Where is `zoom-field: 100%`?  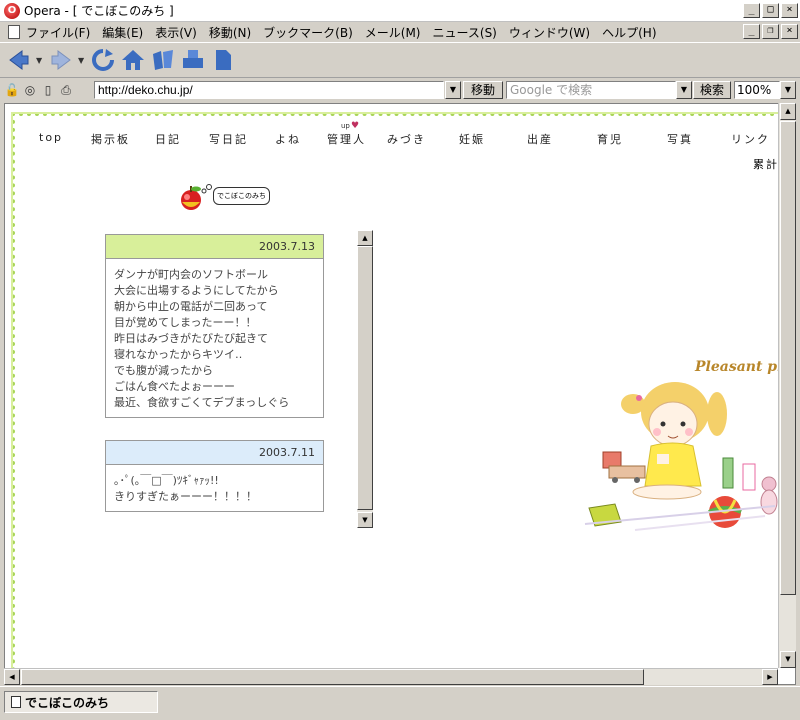
zoom-field: 100% is located at coordinates (757, 90).